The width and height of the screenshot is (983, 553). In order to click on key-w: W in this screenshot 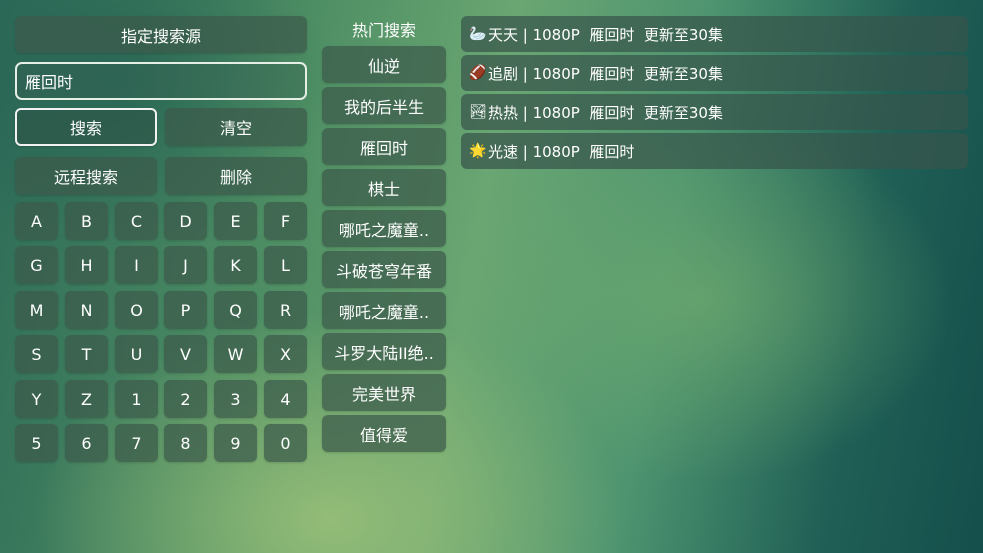, I will do `click(235, 354)`.